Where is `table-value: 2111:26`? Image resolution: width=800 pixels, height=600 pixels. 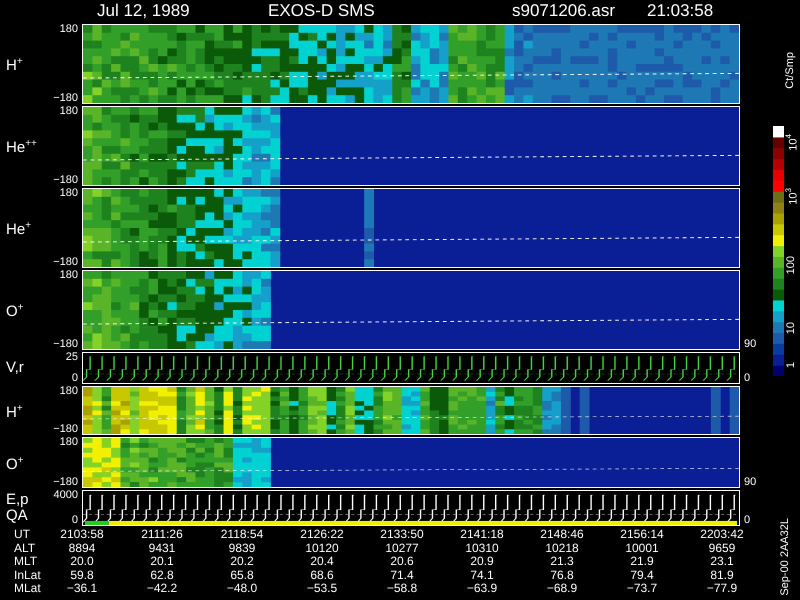
table-value: 2111:26 is located at coordinates (162, 535).